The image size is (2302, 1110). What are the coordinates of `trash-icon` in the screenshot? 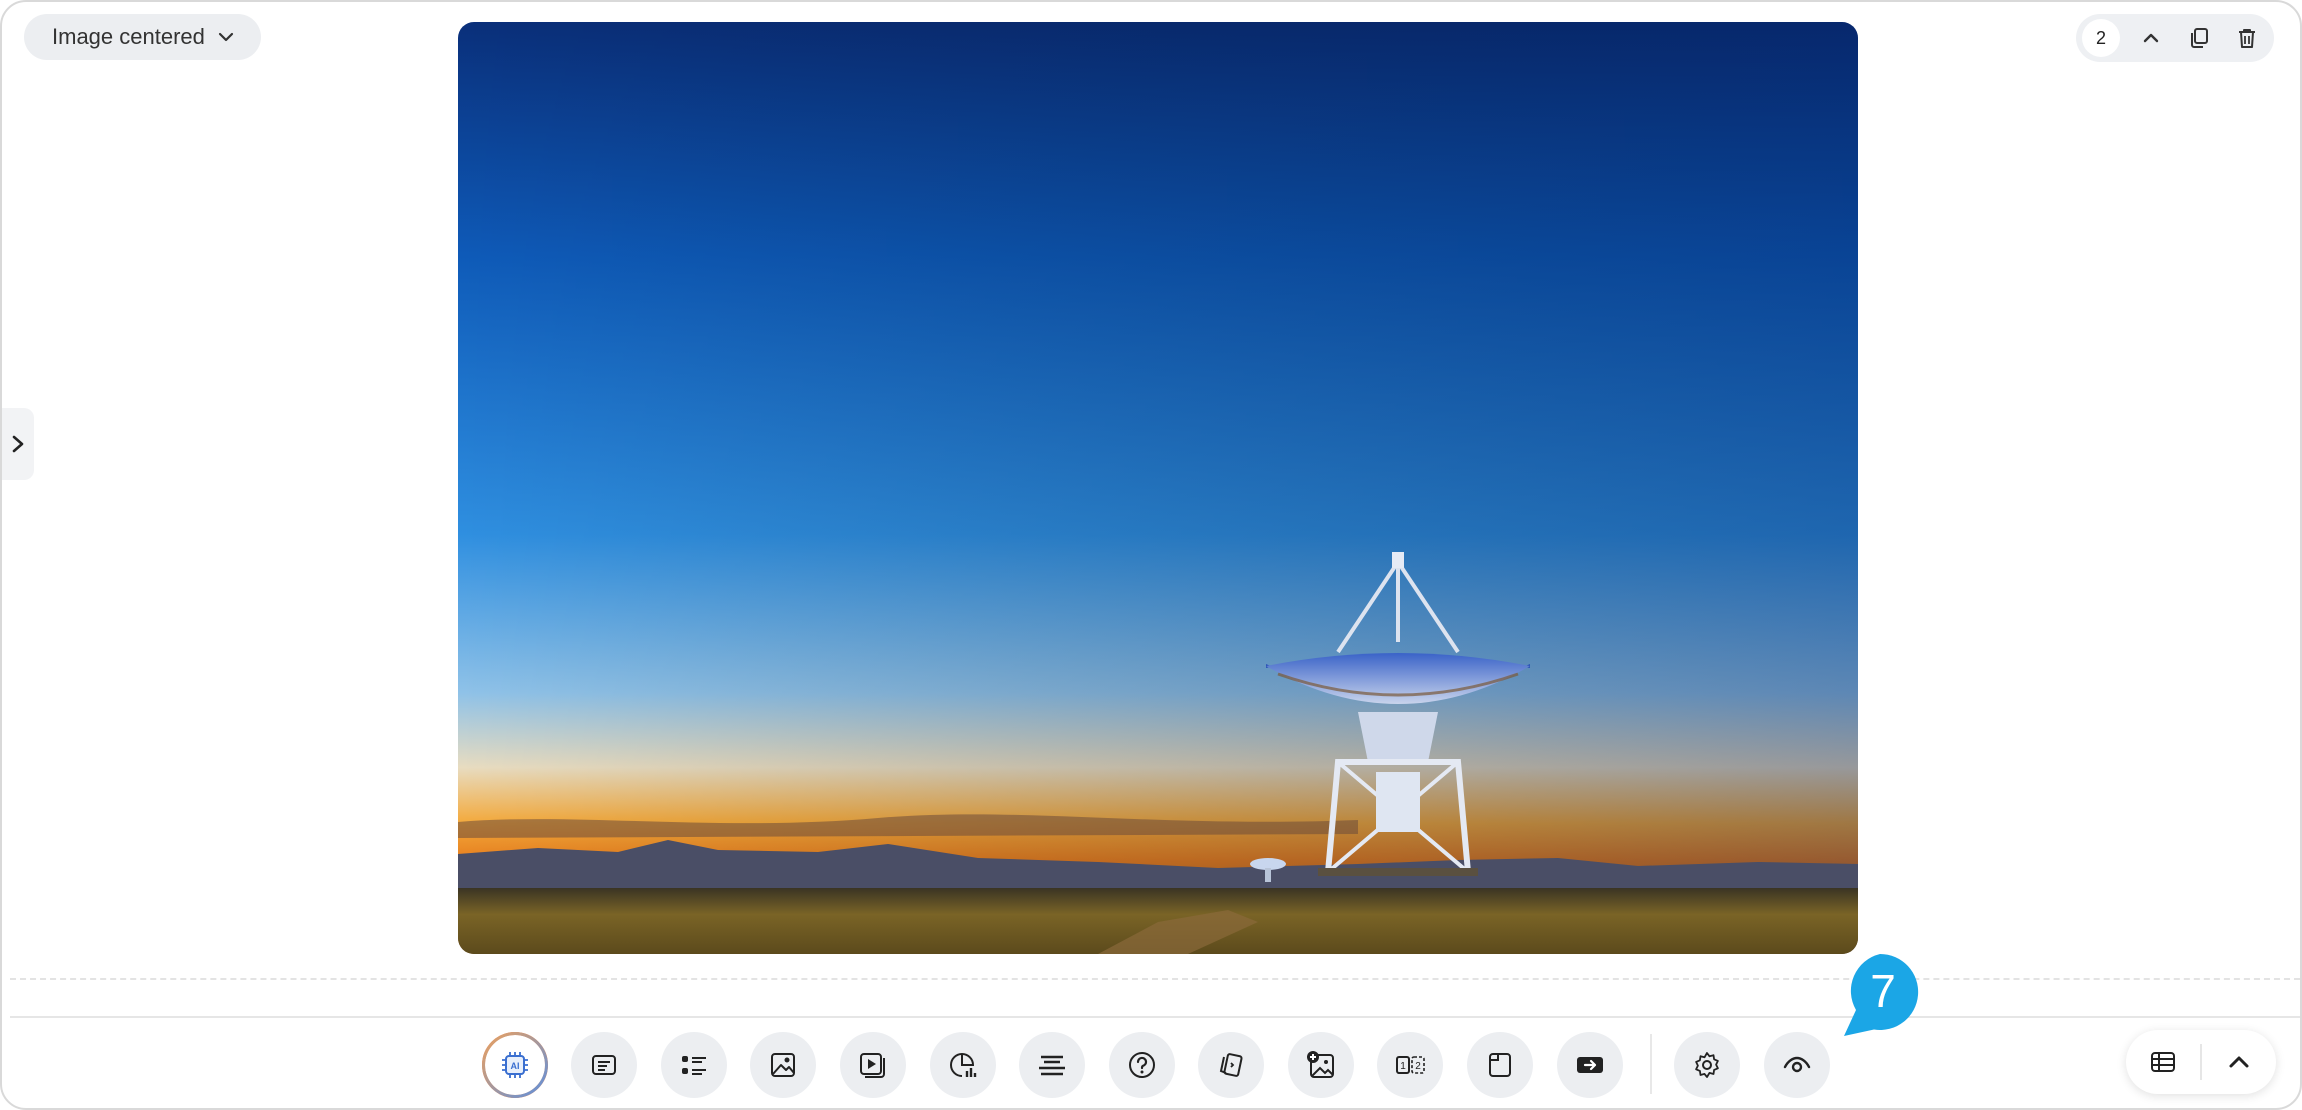 It's located at (2247, 38).